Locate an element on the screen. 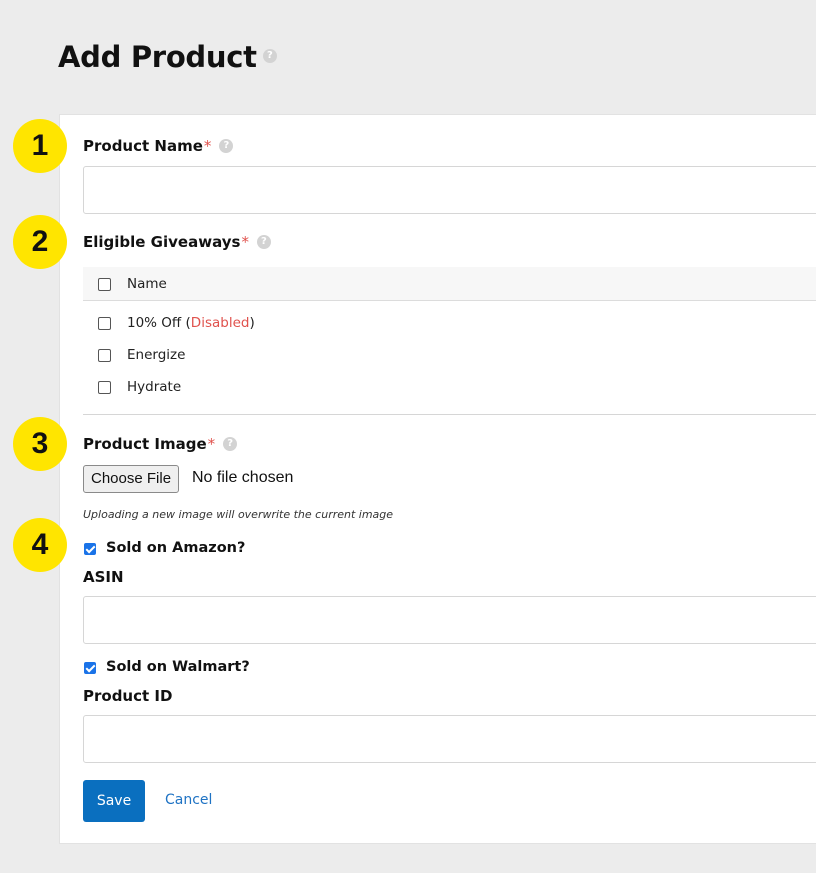 The height and width of the screenshot is (873, 816). product-name-label-text: Product Name is located at coordinates (143, 146).